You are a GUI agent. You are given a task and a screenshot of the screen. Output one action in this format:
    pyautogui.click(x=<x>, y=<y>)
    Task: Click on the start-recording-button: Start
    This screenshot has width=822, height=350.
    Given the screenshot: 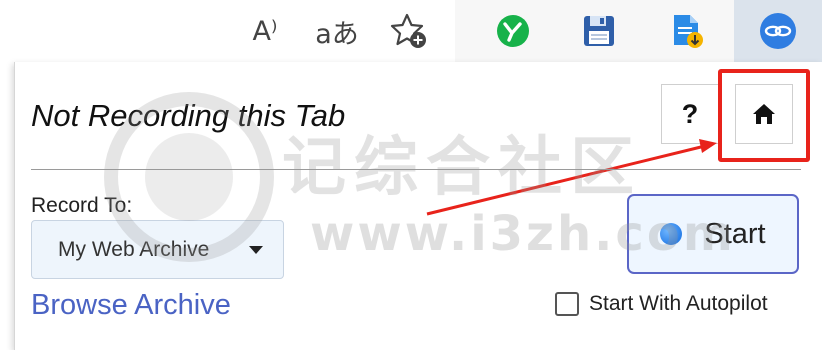 What is the action you would take?
    pyautogui.click(x=713, y=234)
    